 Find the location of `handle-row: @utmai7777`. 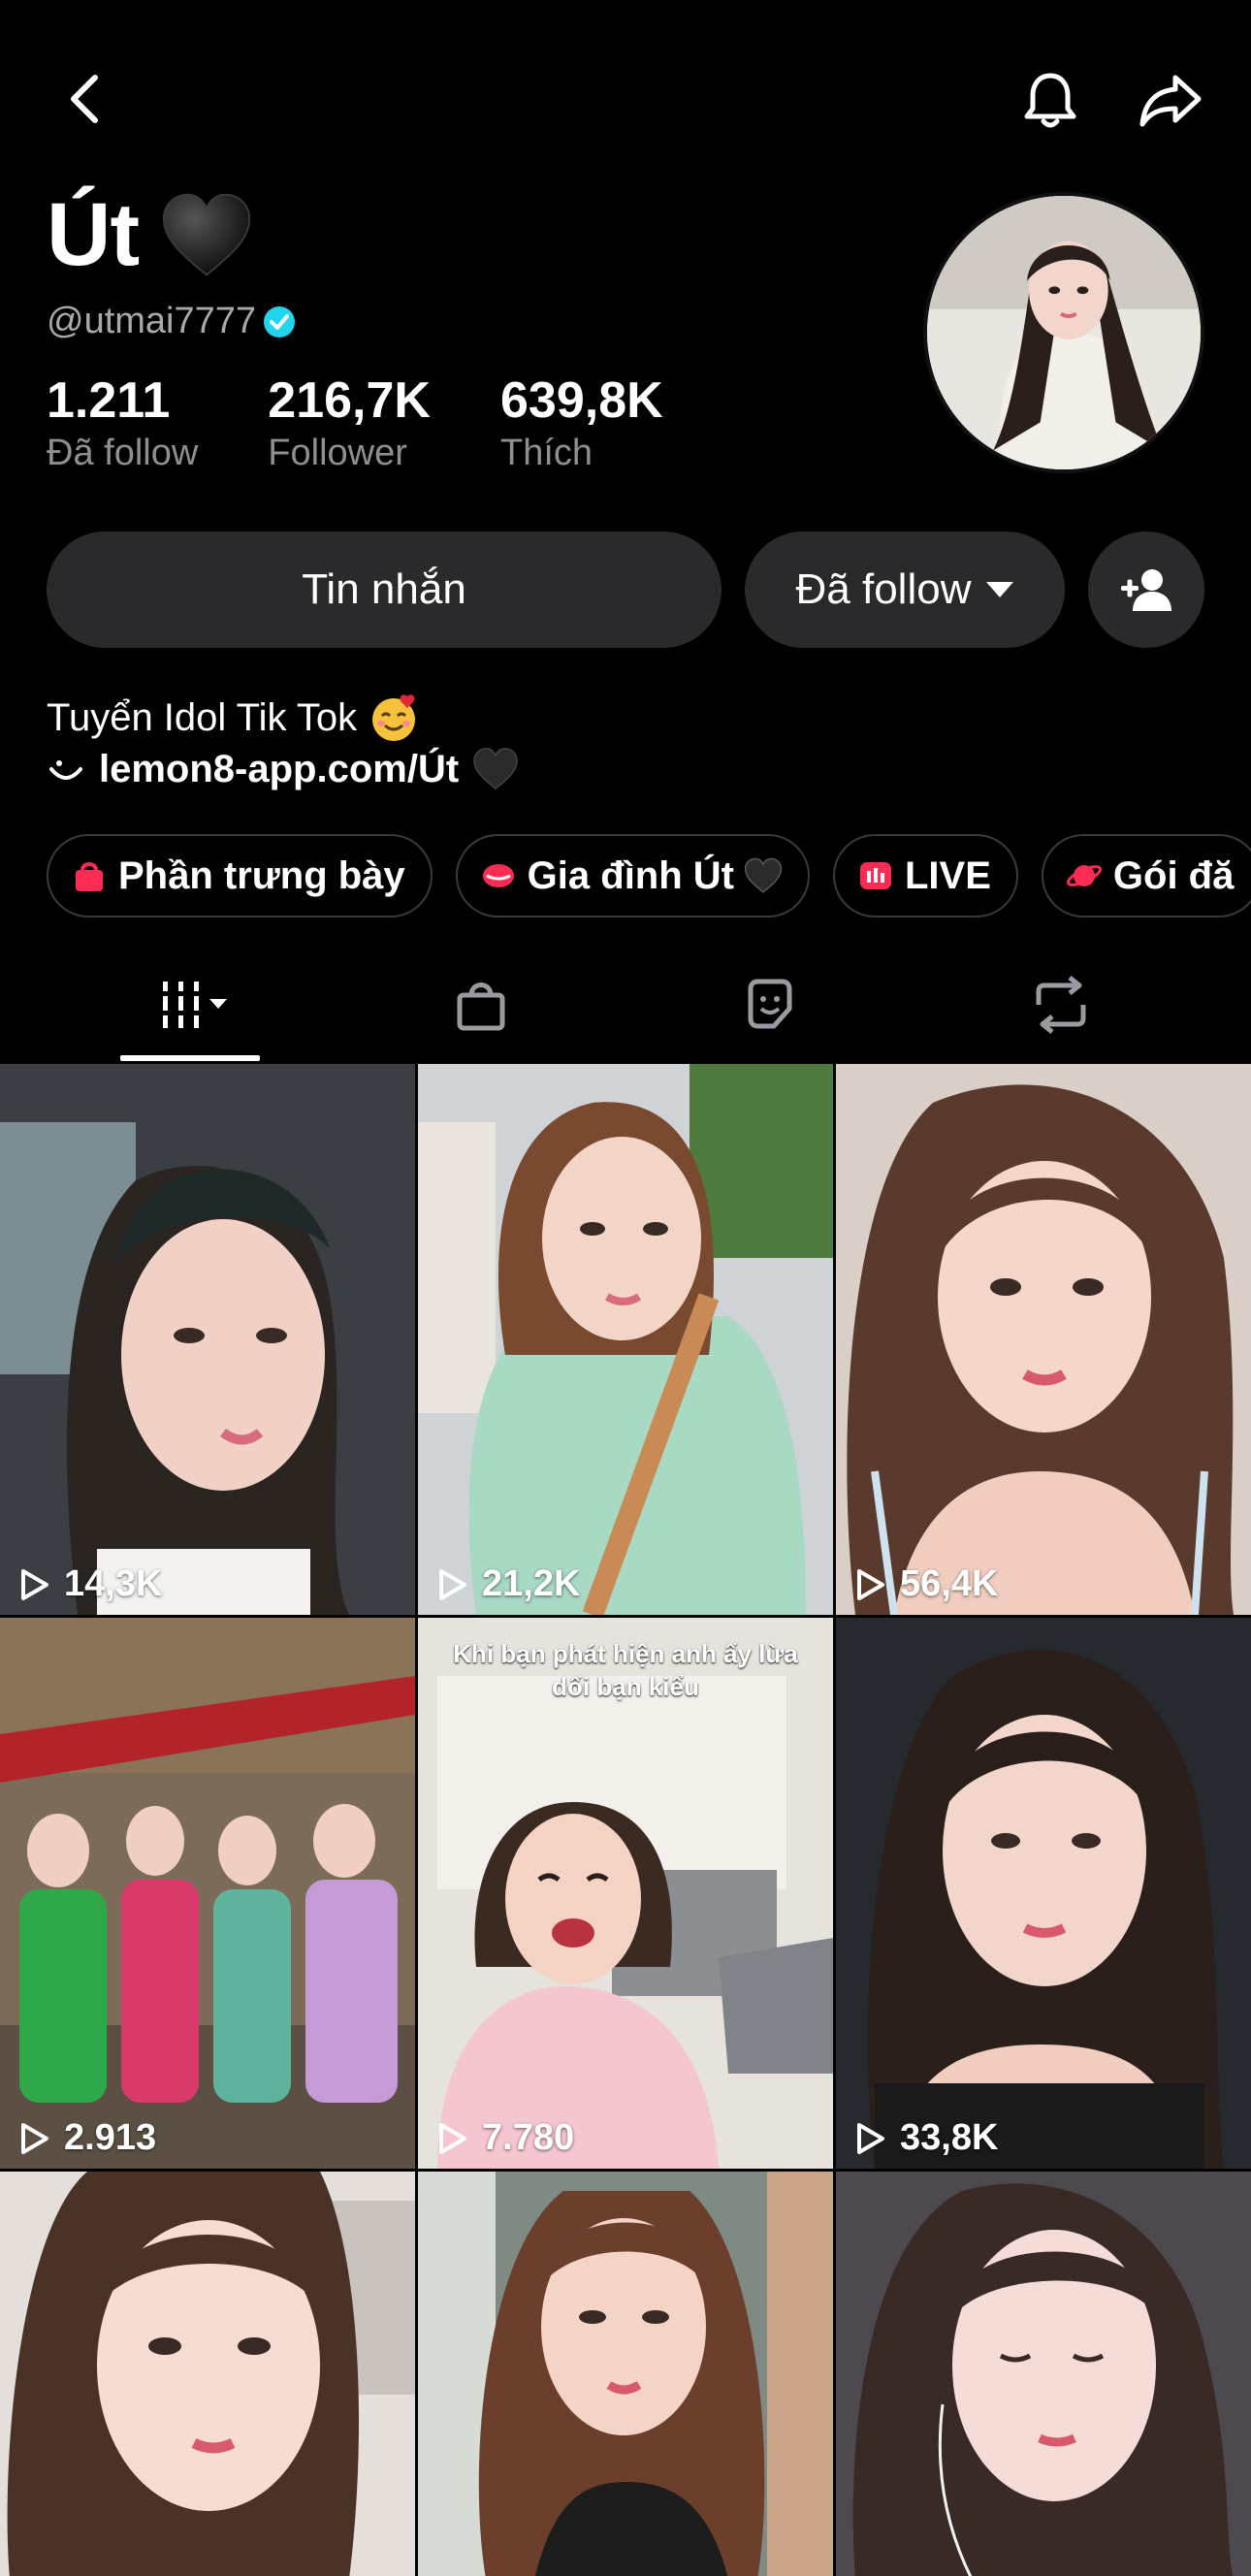

handle-row: @utmai7777 is located at coordinates (172, 321).